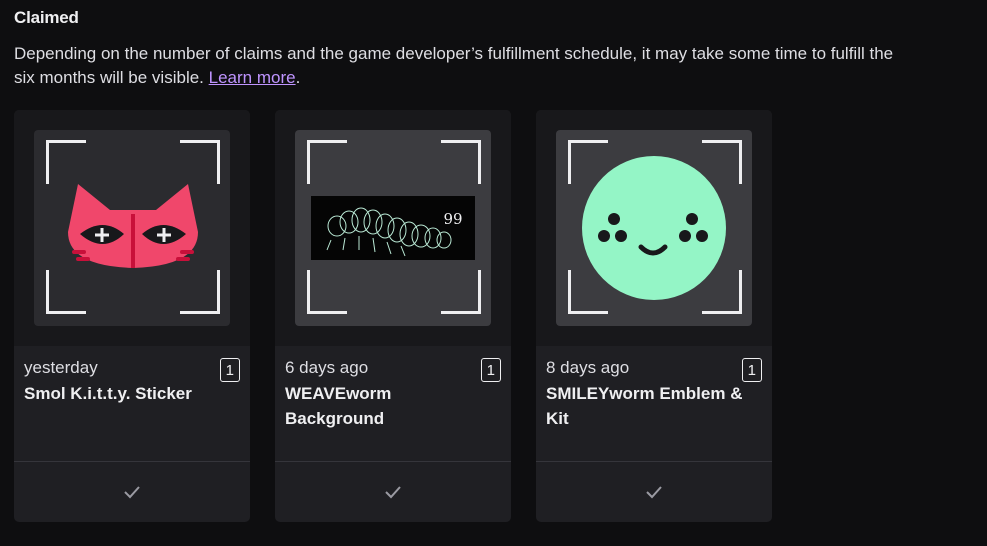 The width and height of the screenshot is (987, 546). I want to click on reward-title: Smol K.i.t.t.y. Sticker, so click(108, 393).